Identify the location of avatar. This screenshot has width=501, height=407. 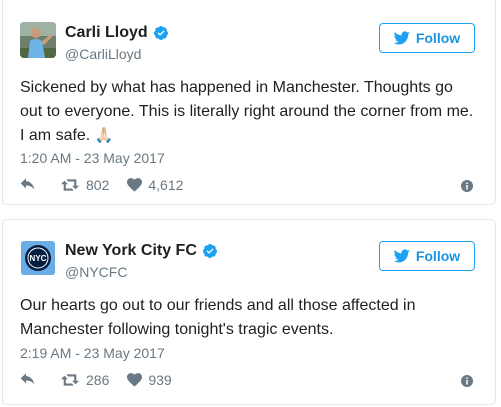
(38, 40).